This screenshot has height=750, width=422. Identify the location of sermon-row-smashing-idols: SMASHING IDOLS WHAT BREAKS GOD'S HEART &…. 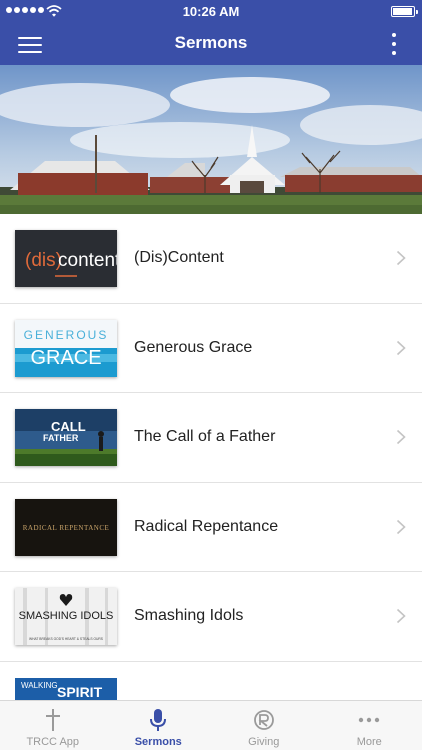
(211, 617).